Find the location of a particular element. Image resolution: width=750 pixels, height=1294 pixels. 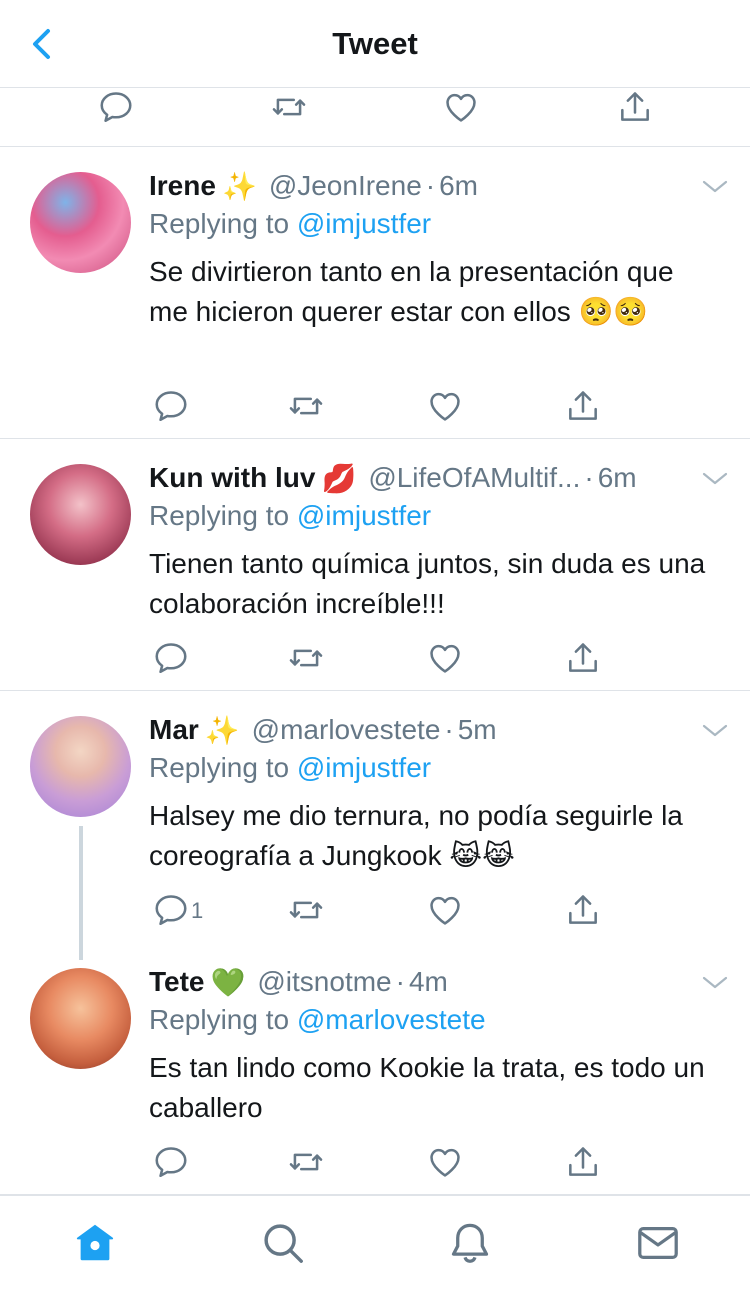

display-name: Mar is located at coordinates (174, 730).